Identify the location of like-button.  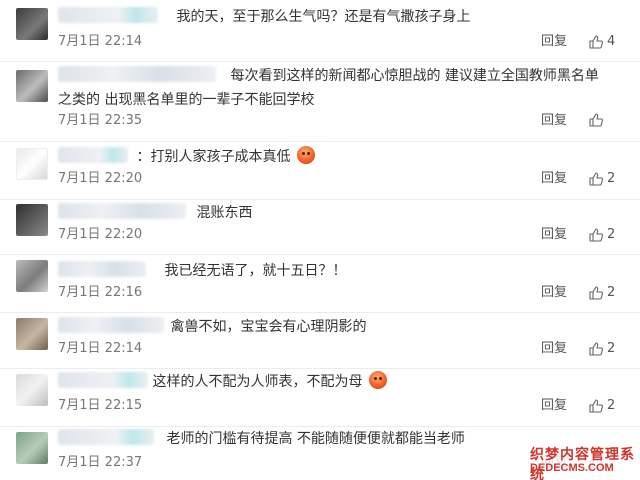
(597, 120).